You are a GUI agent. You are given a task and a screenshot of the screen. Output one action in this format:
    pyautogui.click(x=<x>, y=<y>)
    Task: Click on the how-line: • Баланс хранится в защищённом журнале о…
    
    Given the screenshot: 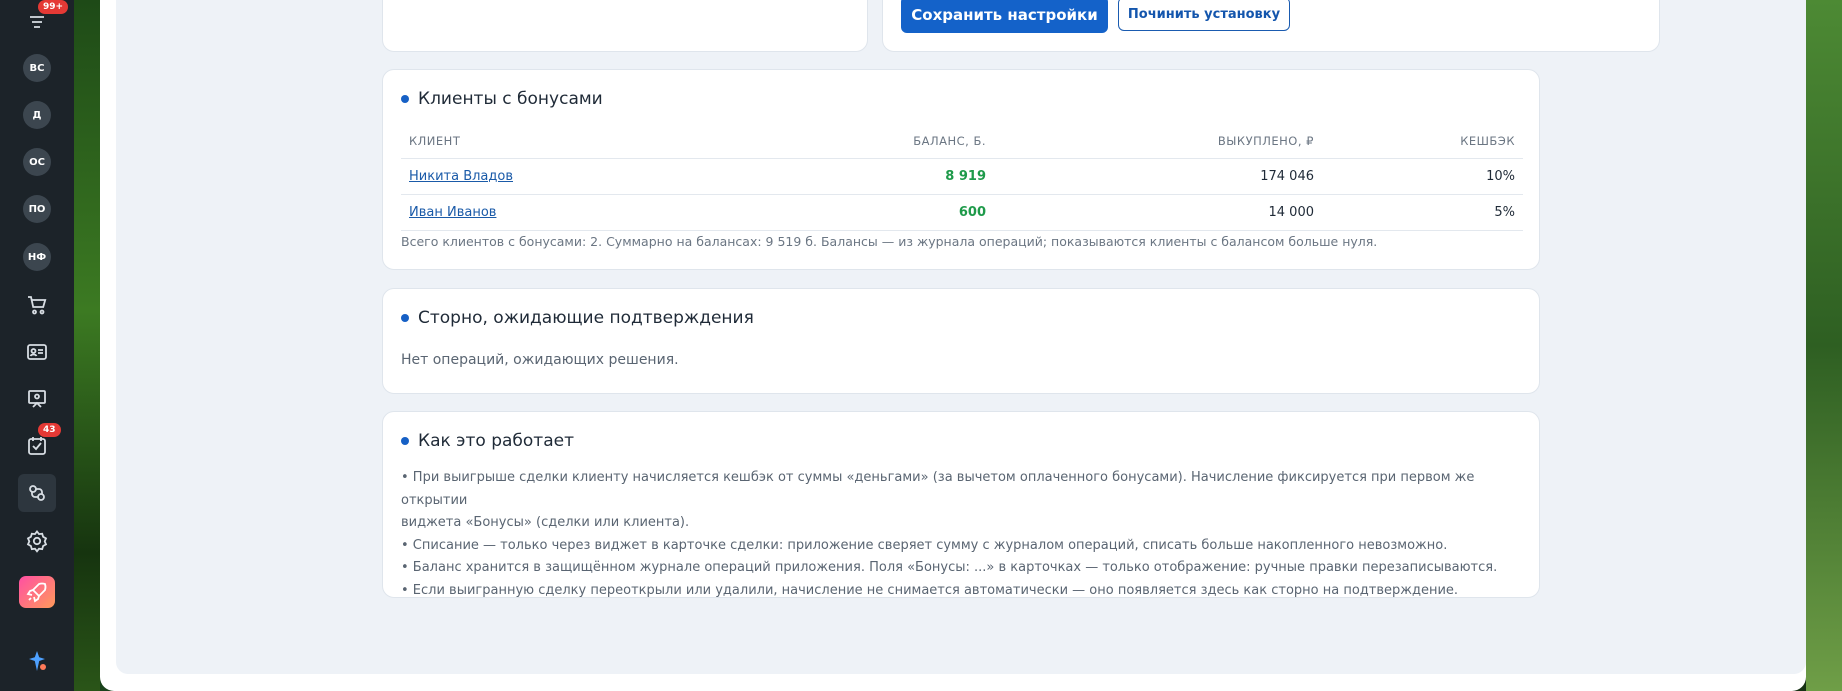 What is the action you would take?
    pyautogui.click(x=949, y=567)
    